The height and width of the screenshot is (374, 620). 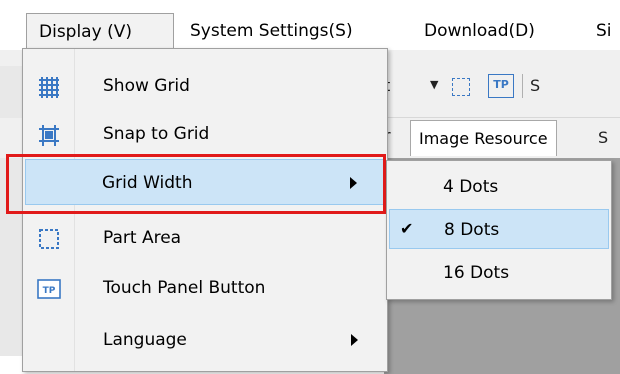 I want to click on toolbar-fragment-right: S, so click(x=535, y=85).